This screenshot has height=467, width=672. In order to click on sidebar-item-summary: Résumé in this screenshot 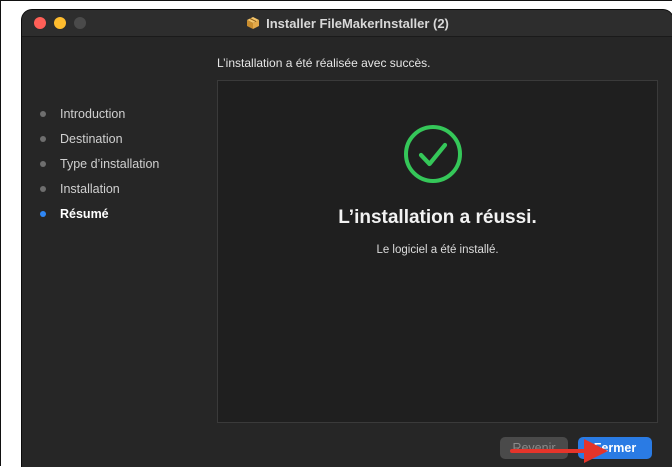, I will do `click(130, 213)`.